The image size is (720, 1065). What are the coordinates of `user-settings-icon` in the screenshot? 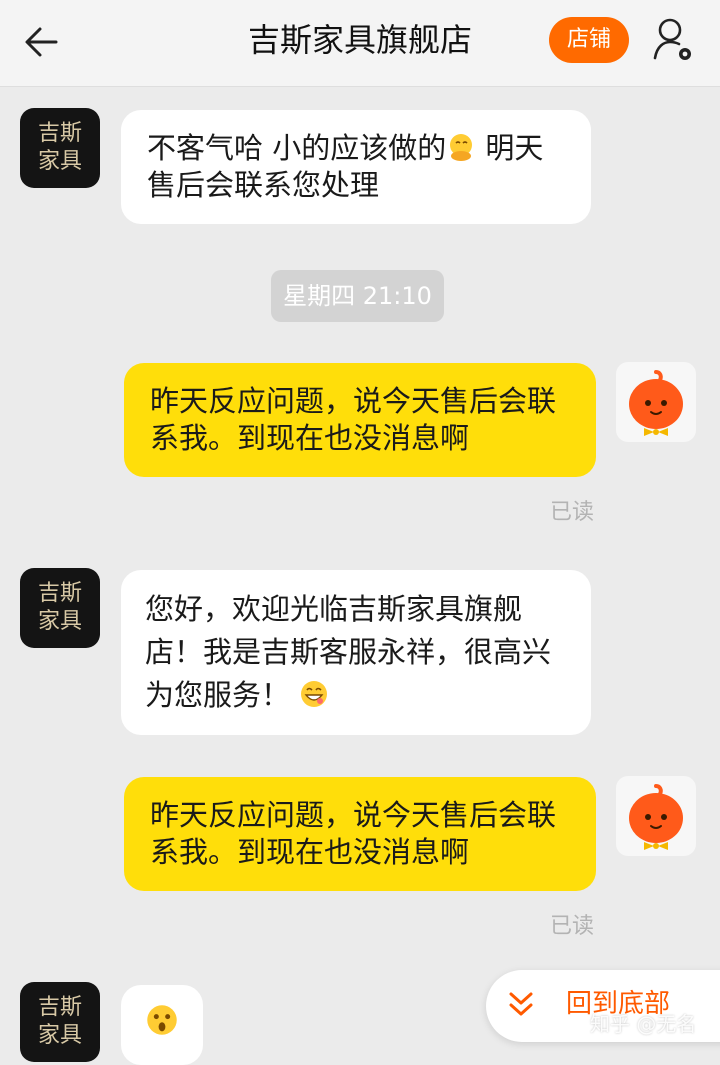 It's located at (672, 39).